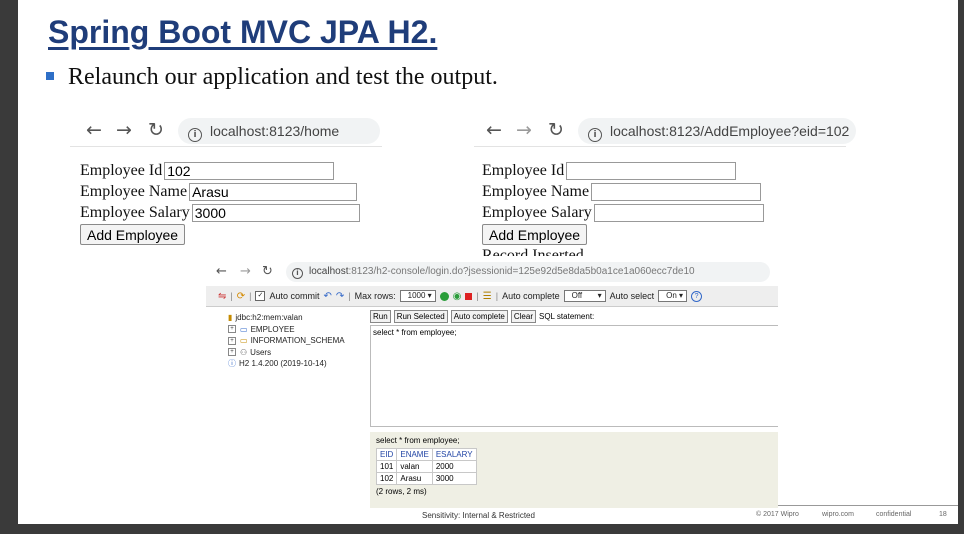 Image resolution: width=964 pixels, height=534 pixels. What do you see at coordinates (566, 316) in the screenshot?
I see `sql-statement-label: SQL statement:` at bounding box center [566, 316].